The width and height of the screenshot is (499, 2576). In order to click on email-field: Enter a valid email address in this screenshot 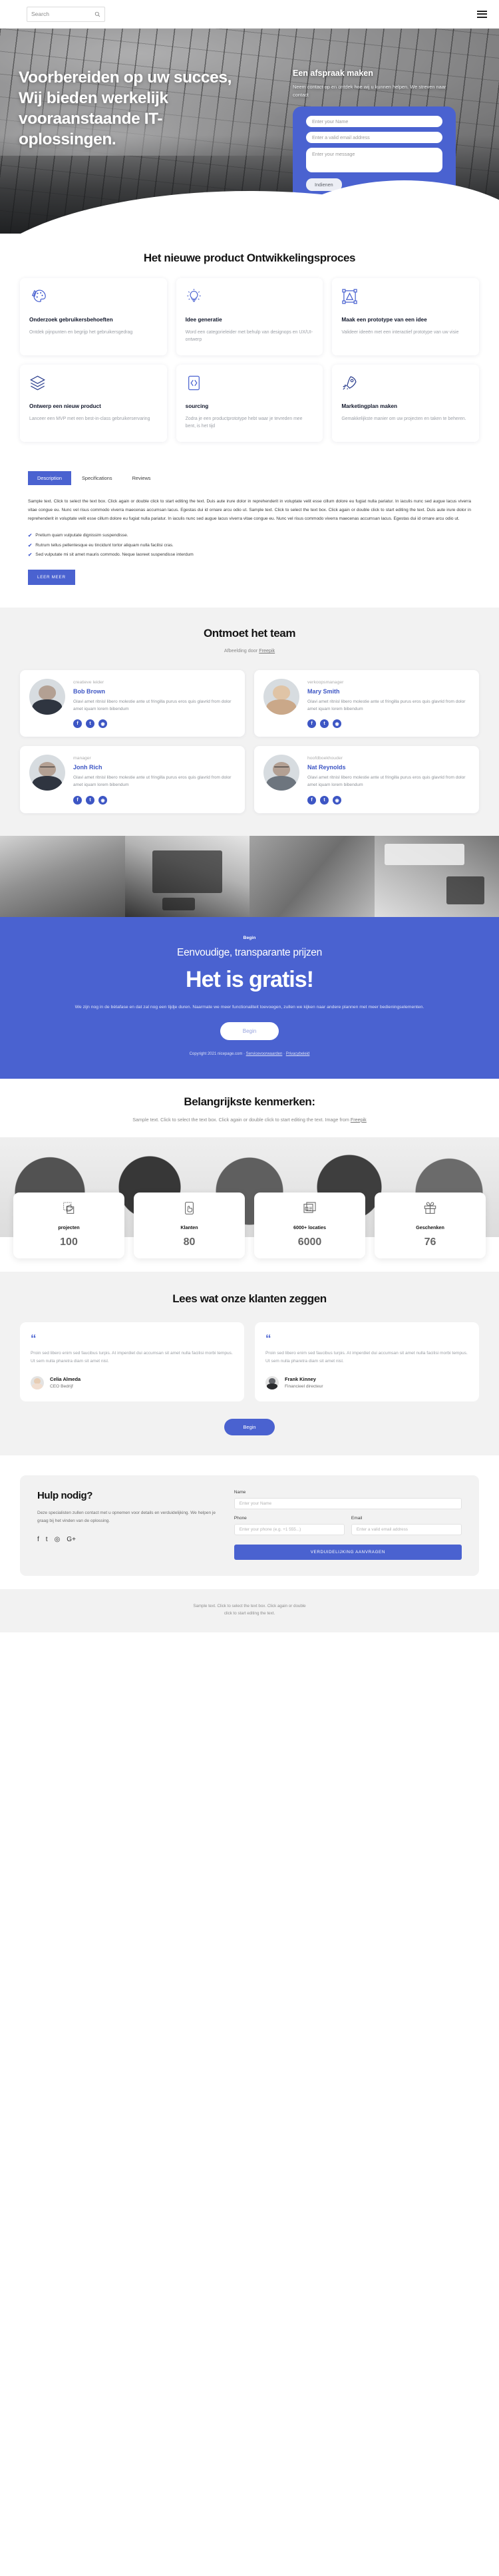, I will do `click(406, 1529)`.